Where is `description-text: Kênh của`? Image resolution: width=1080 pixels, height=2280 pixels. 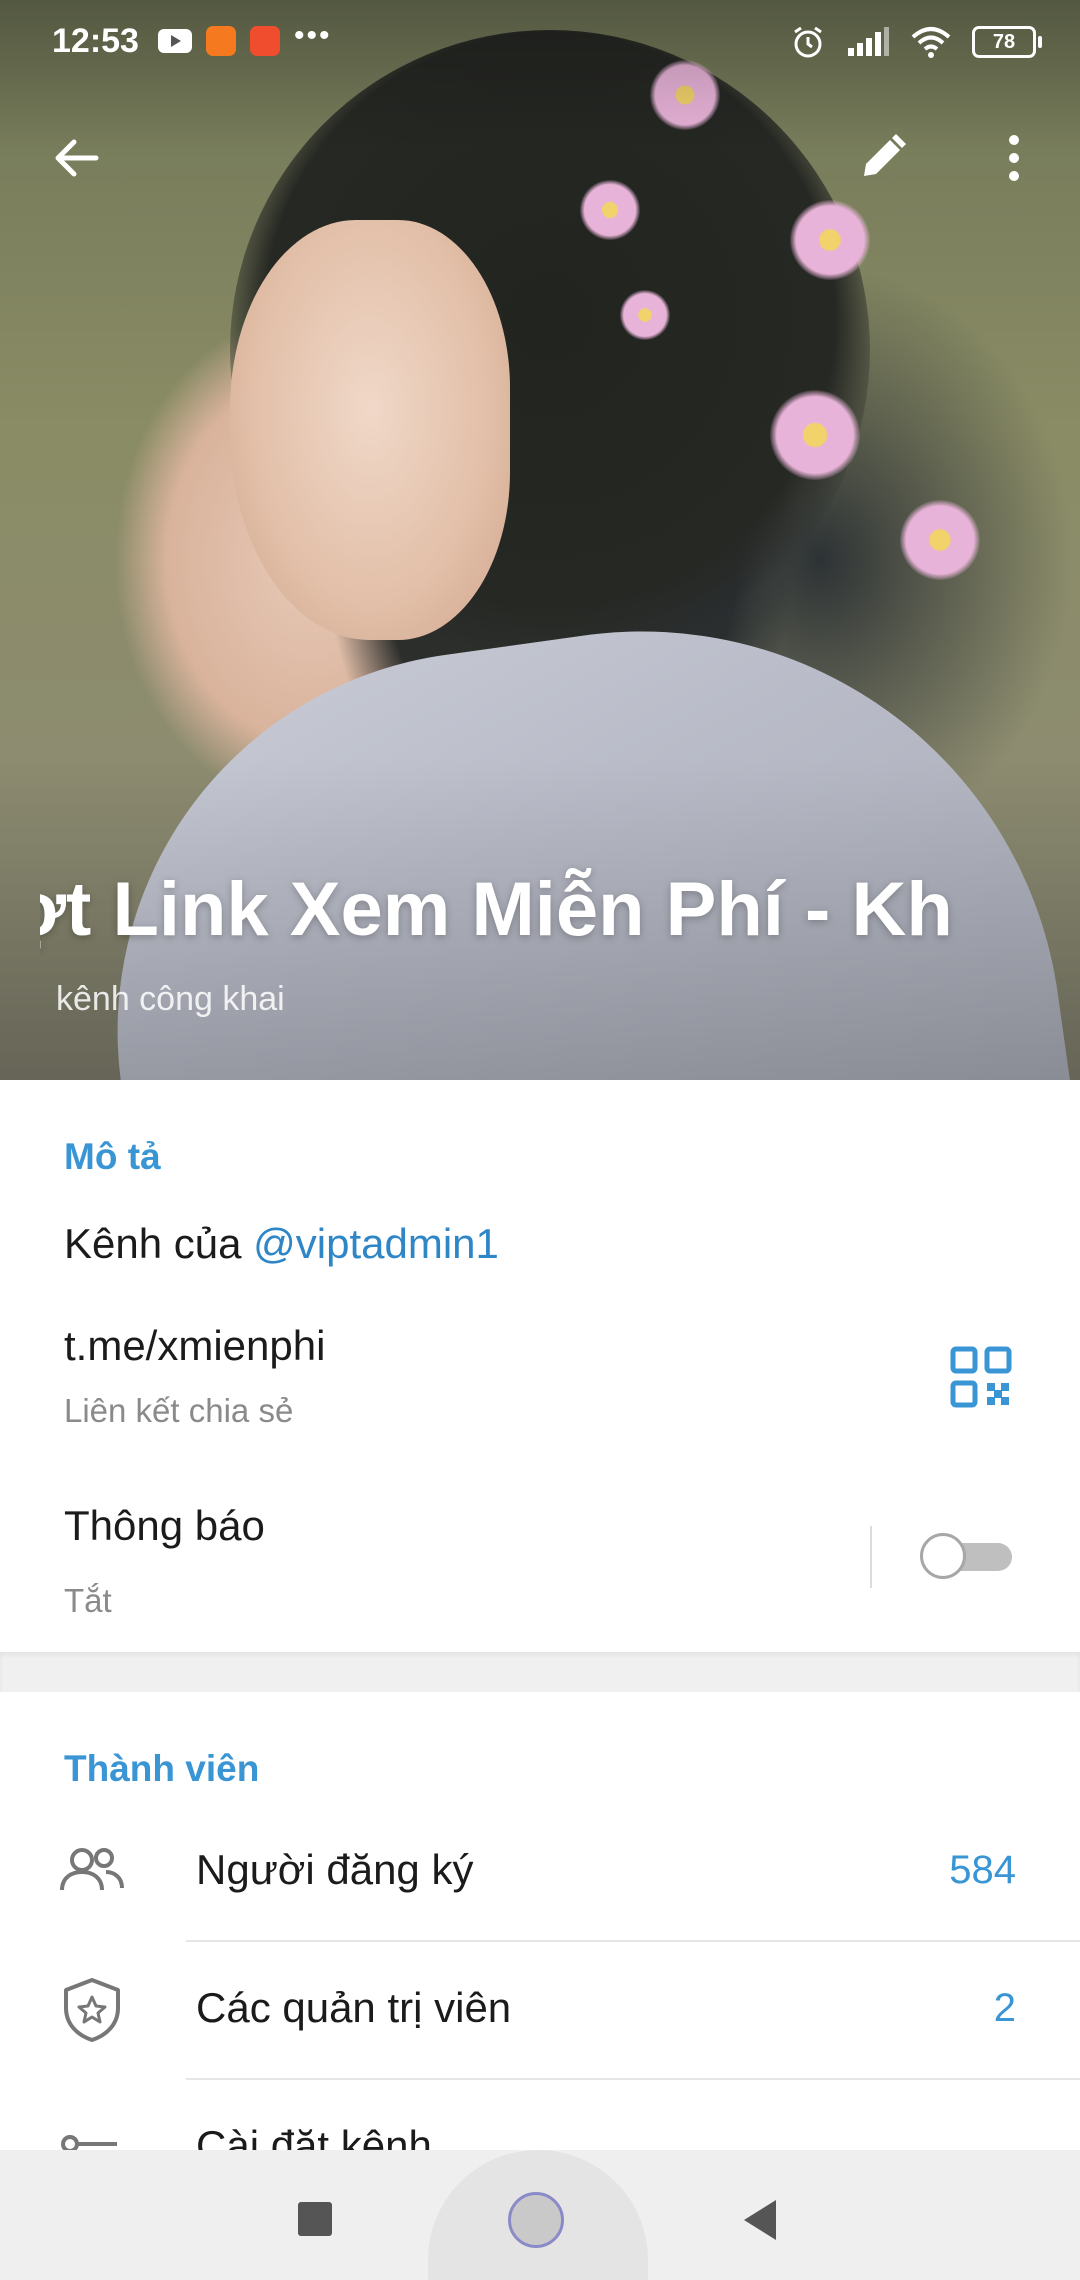
description-text: Kênh của is located at coordinates (159, 1243).